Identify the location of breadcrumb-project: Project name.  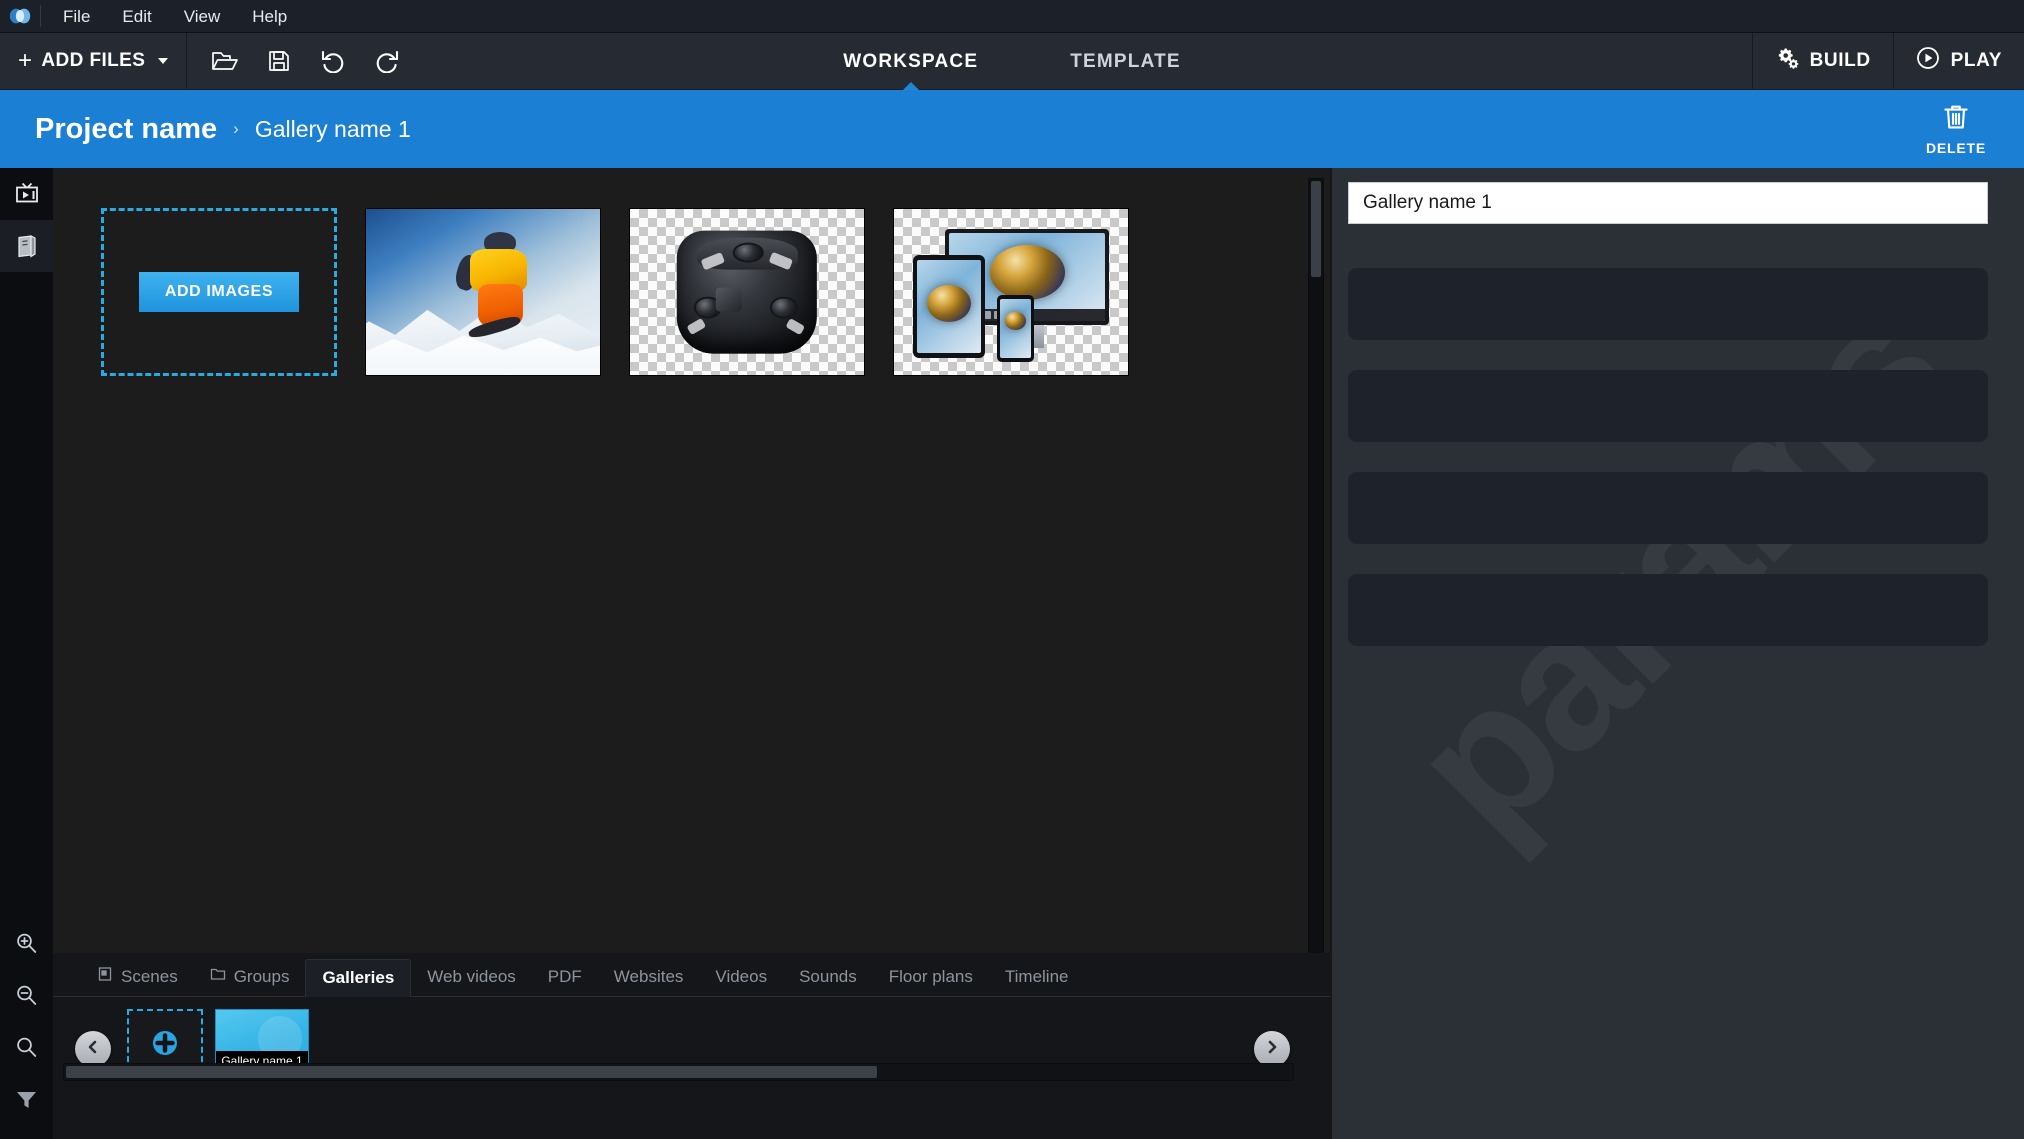
(126, 129).